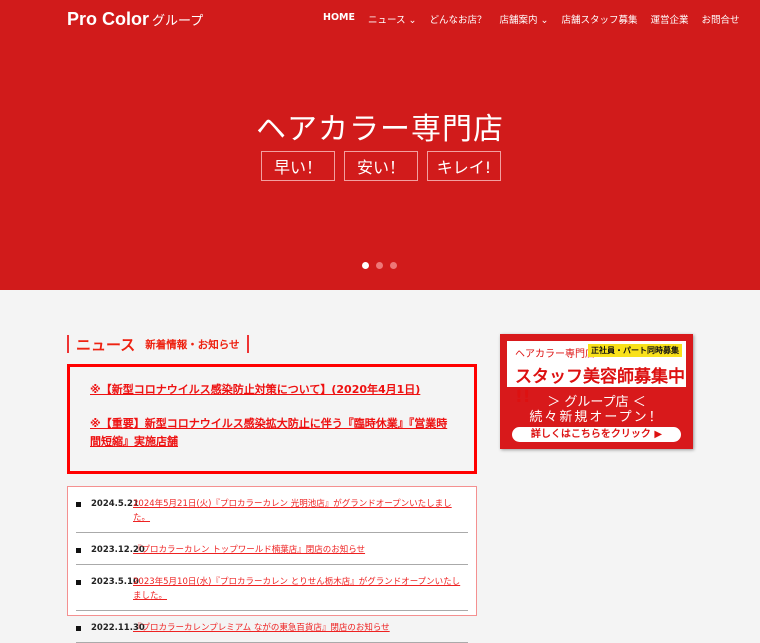  Describe the element at coordinates (192, 344) in the screenshot. I see `news-subtitle: 新着情報・お知らせ` at that location.